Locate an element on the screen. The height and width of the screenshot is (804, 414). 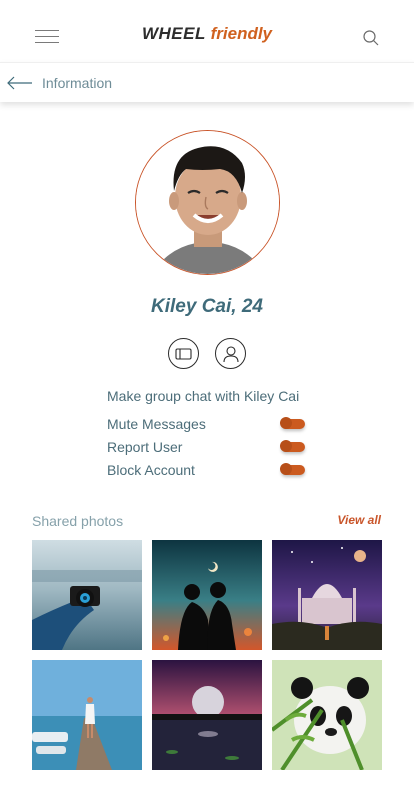
back-arrow-icon is located at coordinates (20, 83).